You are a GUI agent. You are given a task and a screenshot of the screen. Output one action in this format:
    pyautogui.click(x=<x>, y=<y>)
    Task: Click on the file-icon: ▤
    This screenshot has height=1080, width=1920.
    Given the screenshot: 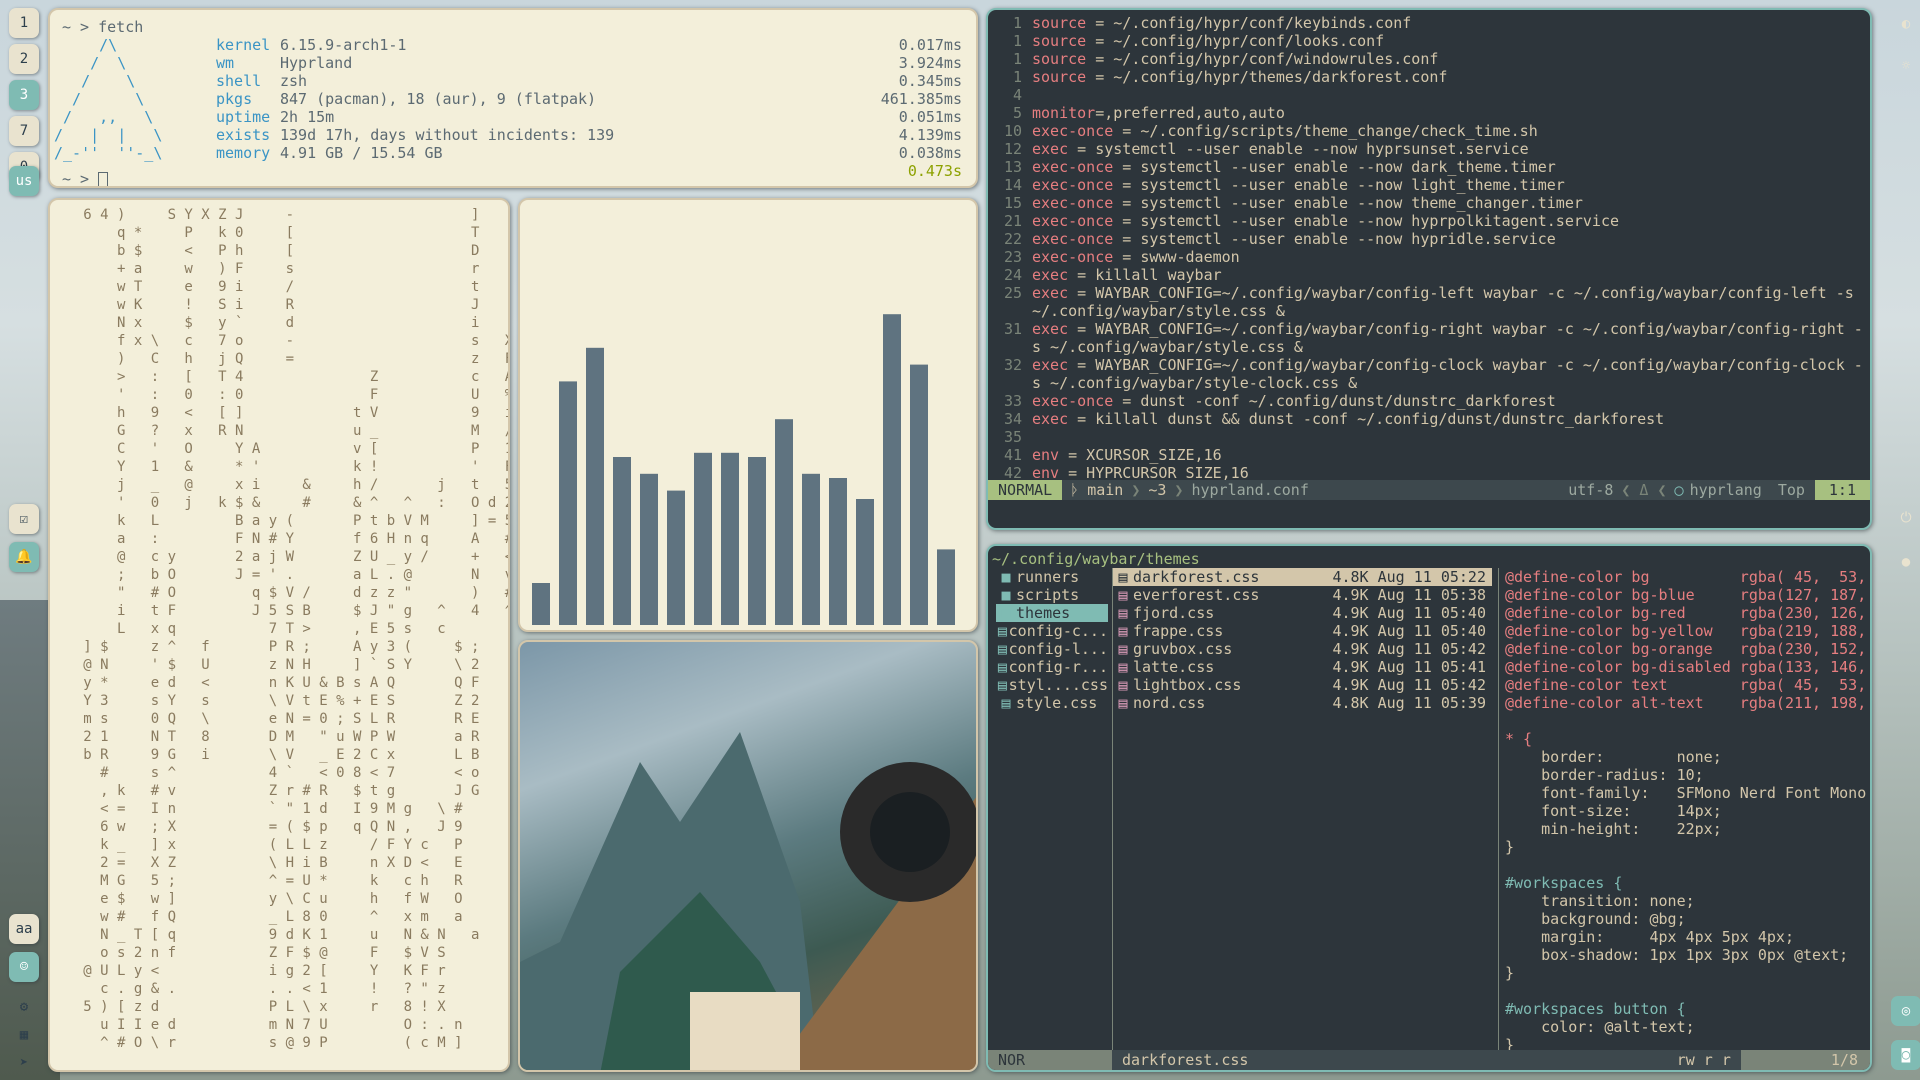 What is the action you would take?
    pyautogui.click(x=1002, y=649)
    